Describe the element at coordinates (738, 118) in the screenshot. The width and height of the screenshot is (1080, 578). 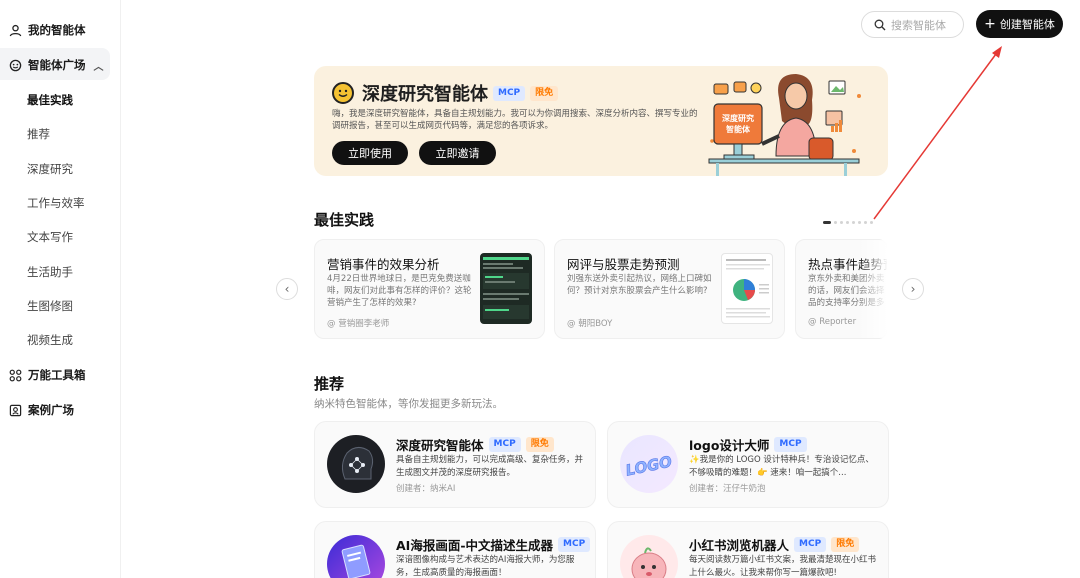
I see `illustration-label: 深度研究` at that location.